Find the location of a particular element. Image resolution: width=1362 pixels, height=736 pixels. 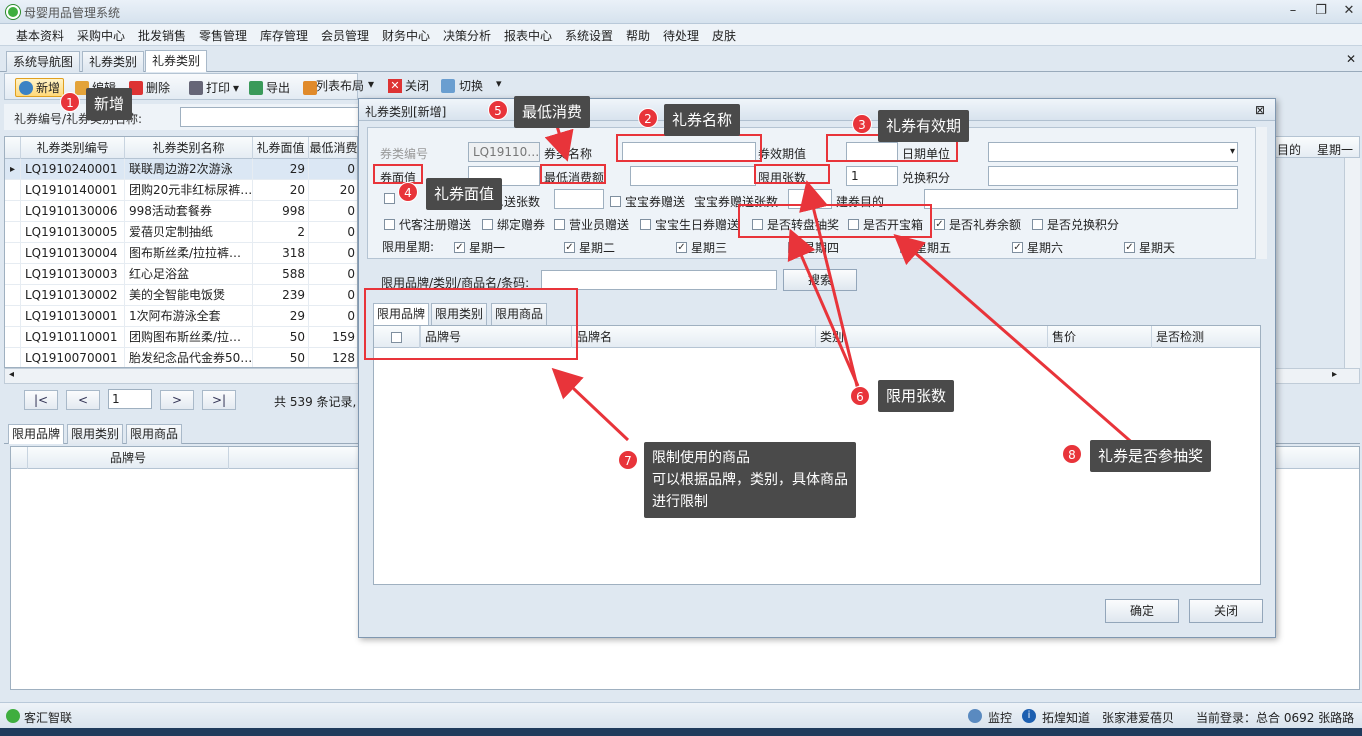

first-page-button: |< is located at coordinates (41, 400).